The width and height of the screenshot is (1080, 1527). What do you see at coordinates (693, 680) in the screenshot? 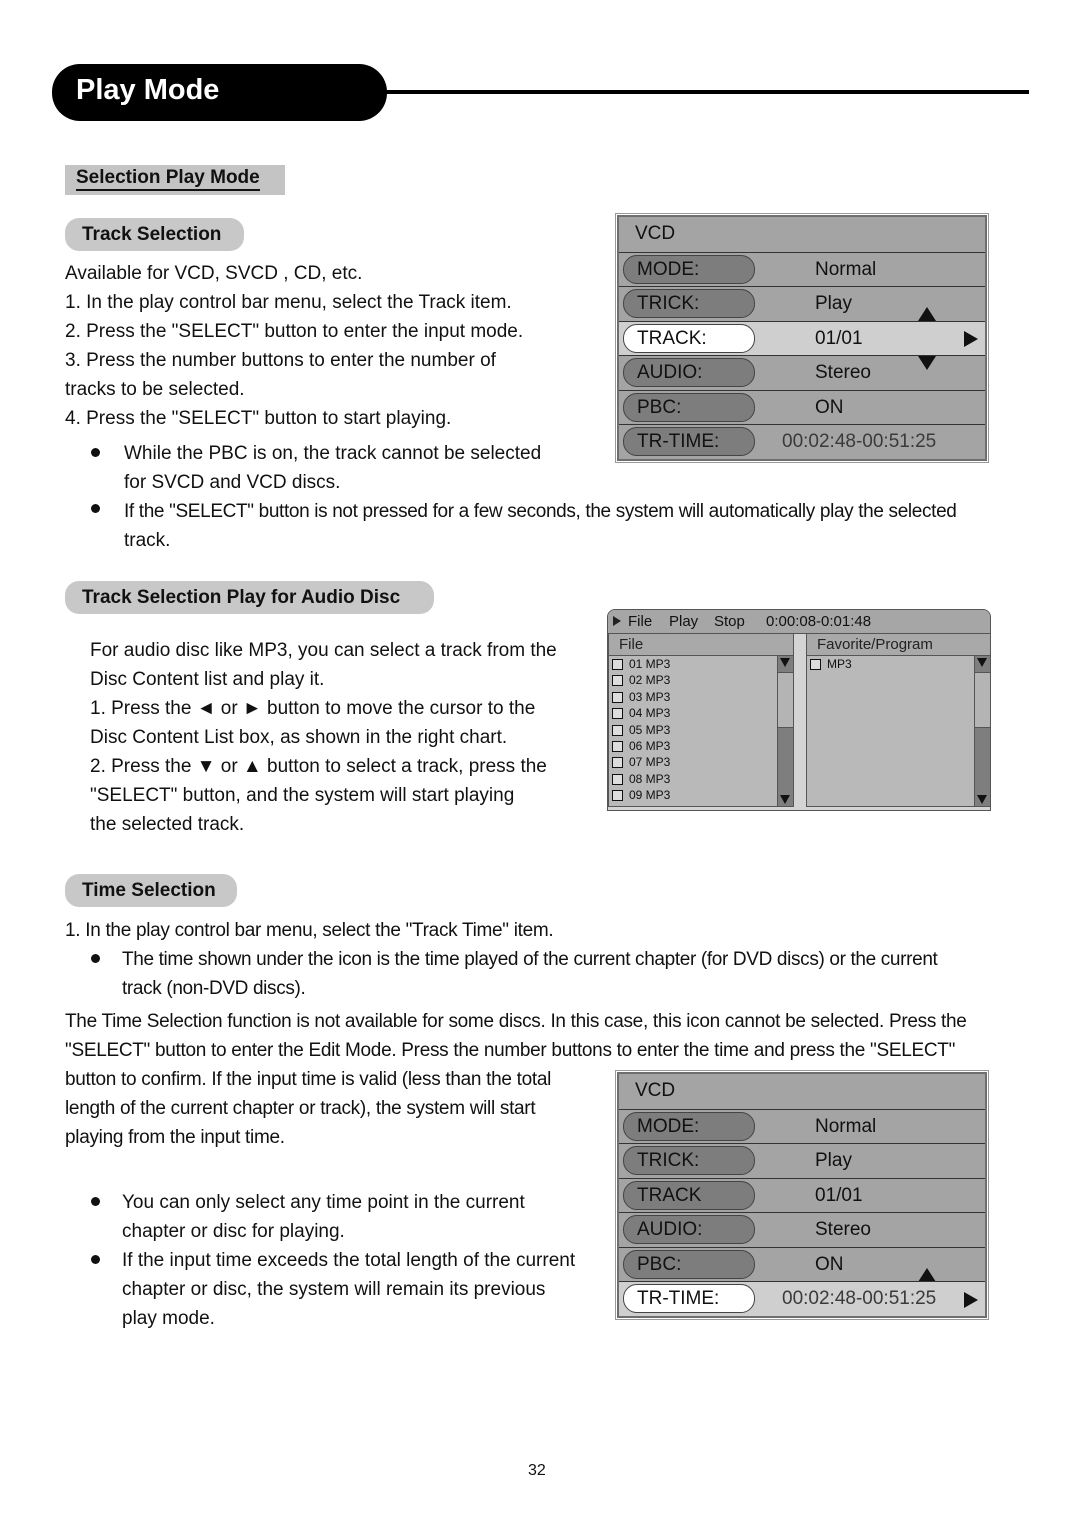
I see `track-list-item: 02 MP3` at bounding box center [693, 680].